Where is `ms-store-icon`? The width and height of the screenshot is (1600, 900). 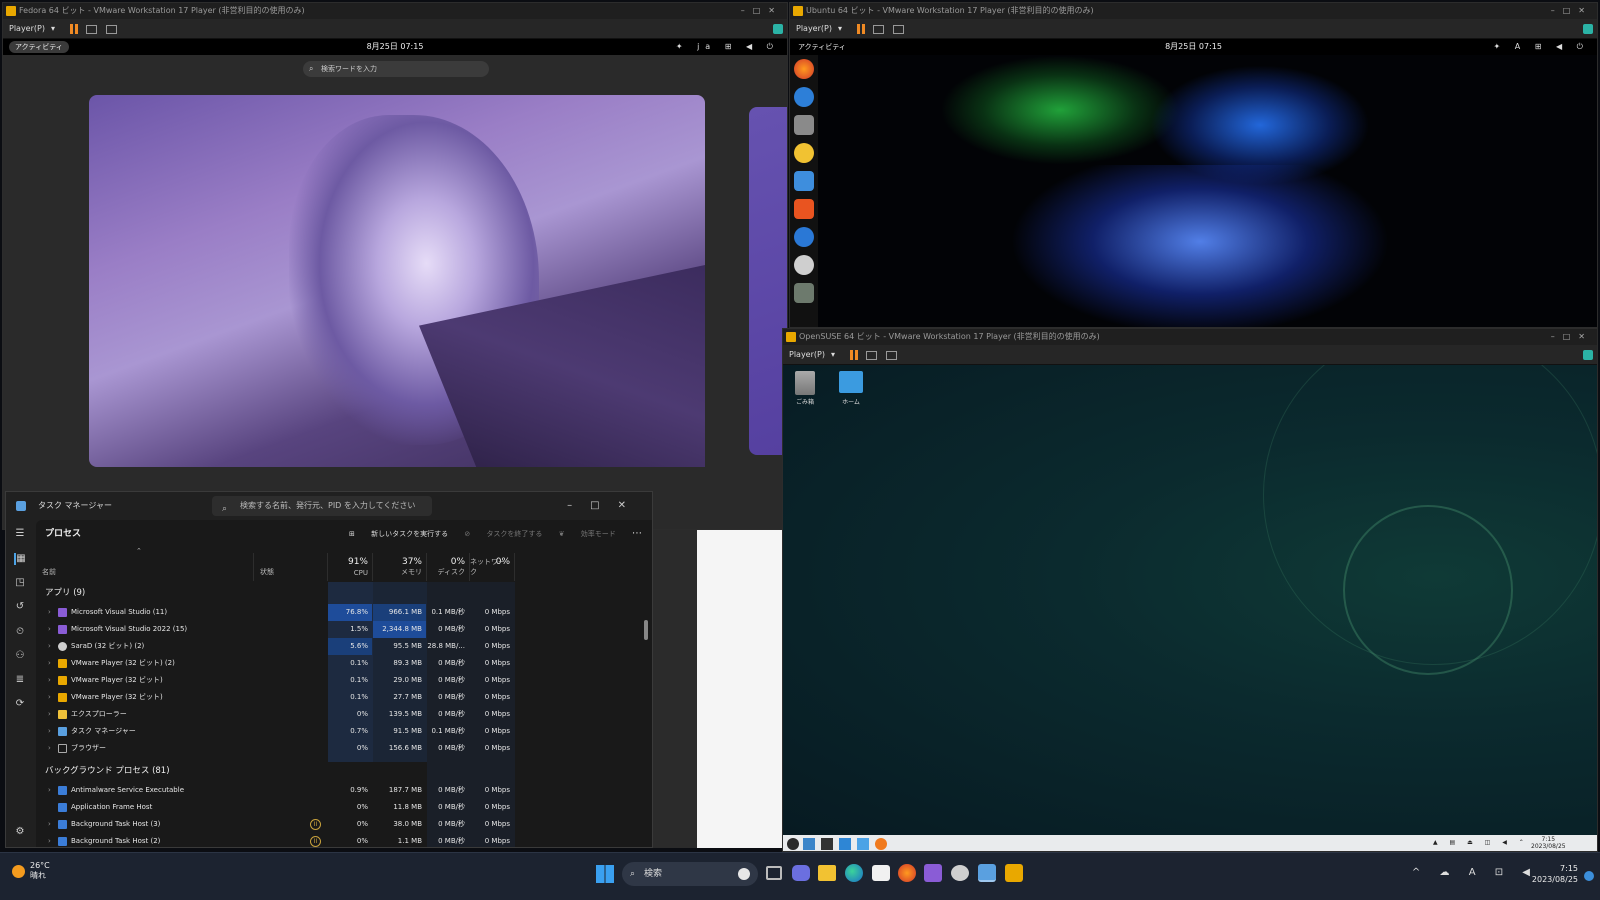 ms-store-icon is located at coordinates (881, 873).